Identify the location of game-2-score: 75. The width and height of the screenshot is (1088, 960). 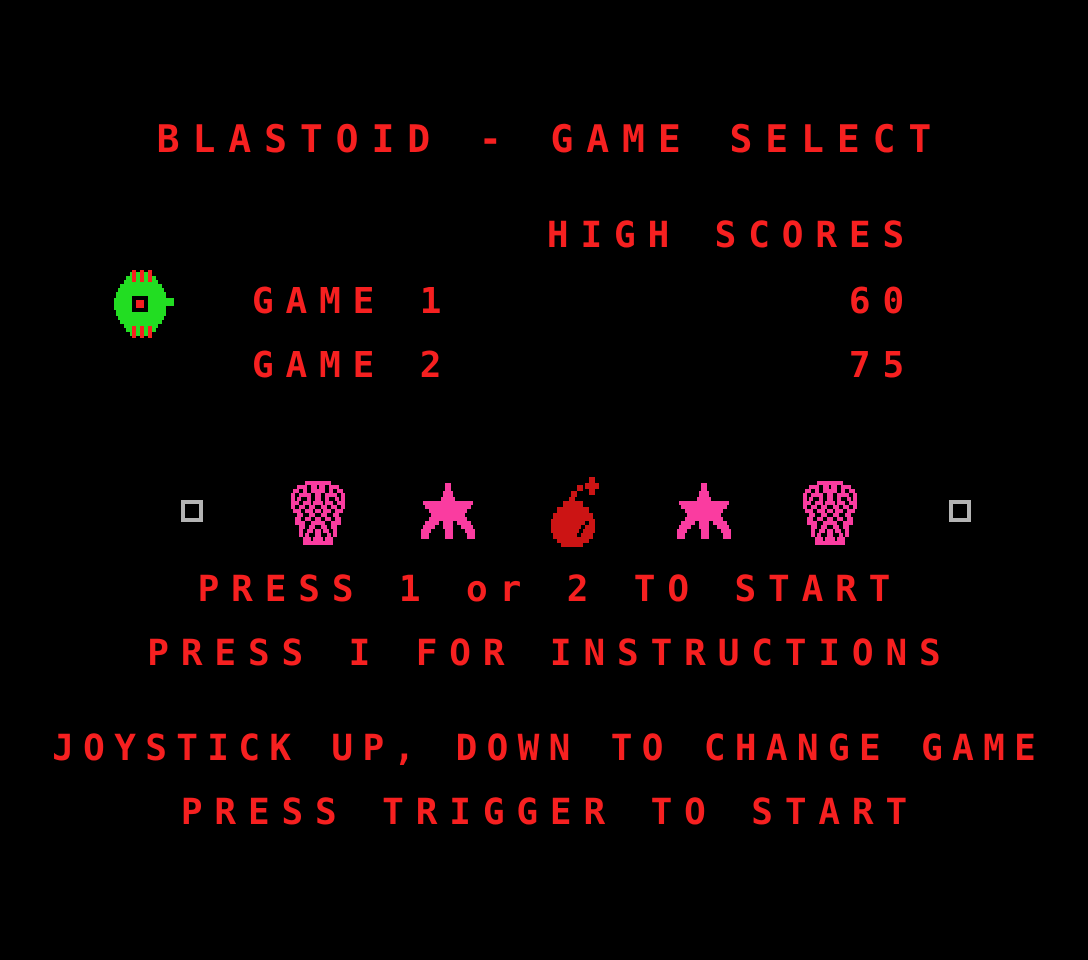
(882, 365).